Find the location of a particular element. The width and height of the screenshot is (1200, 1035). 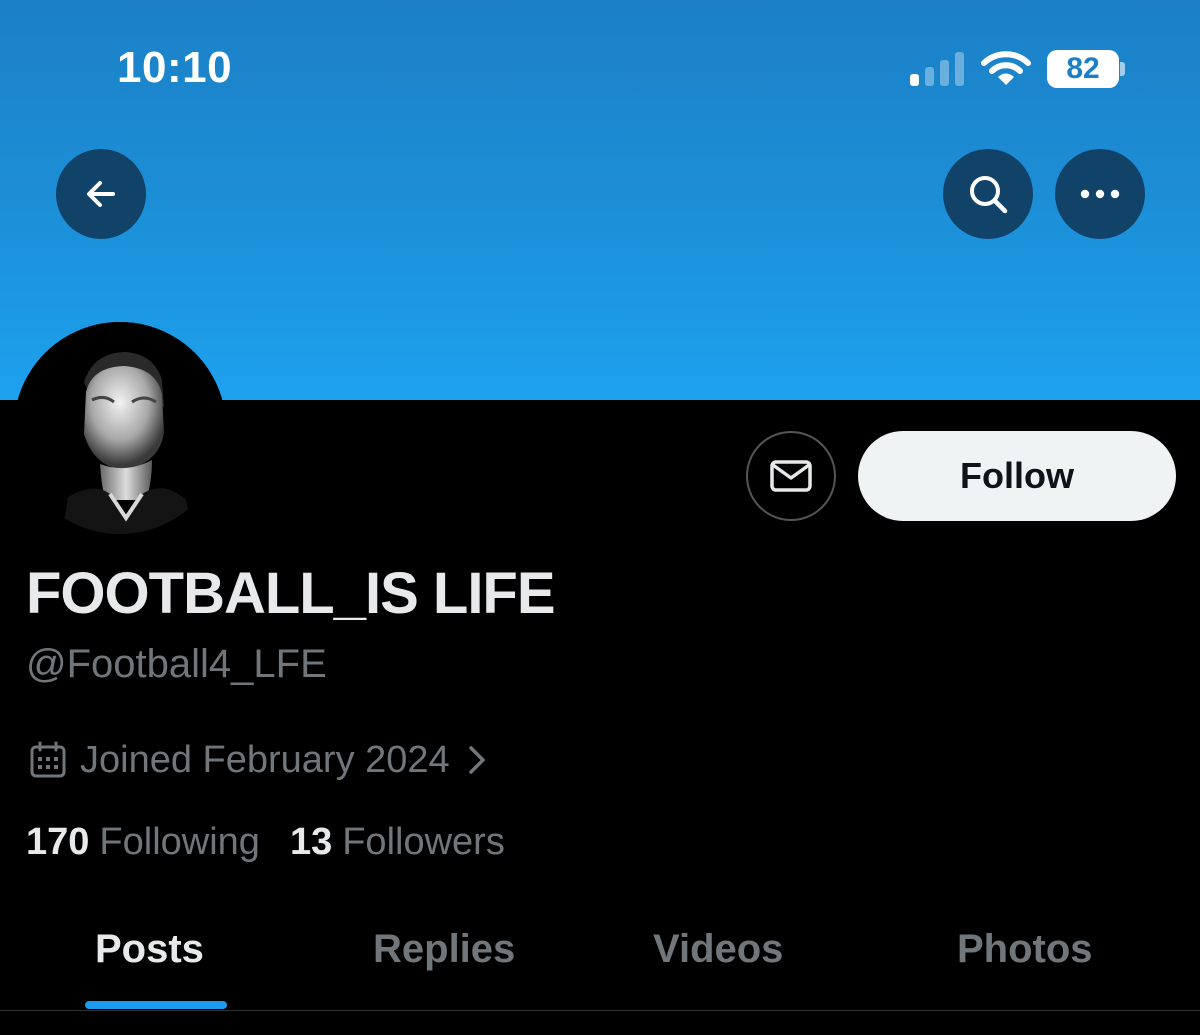

calendar-icon is located at coordinates (48, 759).